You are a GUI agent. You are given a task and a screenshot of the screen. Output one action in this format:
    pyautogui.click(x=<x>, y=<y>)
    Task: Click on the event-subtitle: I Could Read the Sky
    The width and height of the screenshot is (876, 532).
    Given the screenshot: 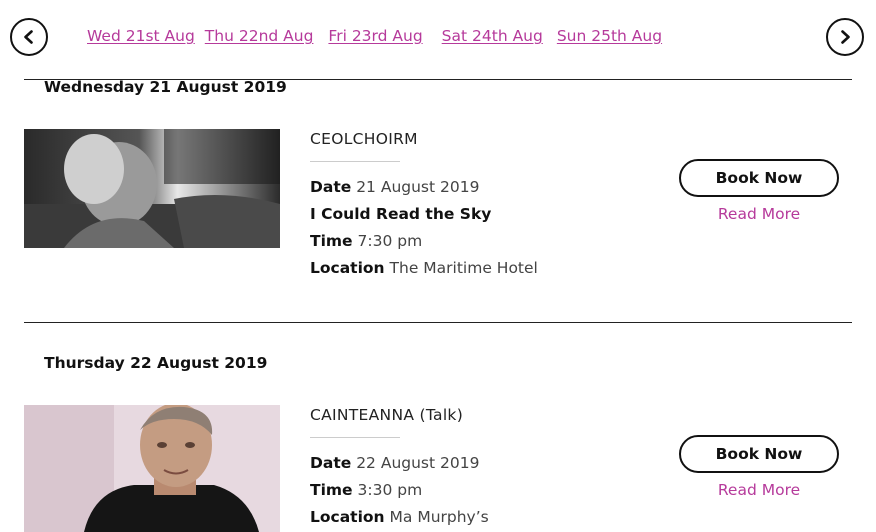 What is the action you would take?
    pyautogui.click(x=401, y=214)
    